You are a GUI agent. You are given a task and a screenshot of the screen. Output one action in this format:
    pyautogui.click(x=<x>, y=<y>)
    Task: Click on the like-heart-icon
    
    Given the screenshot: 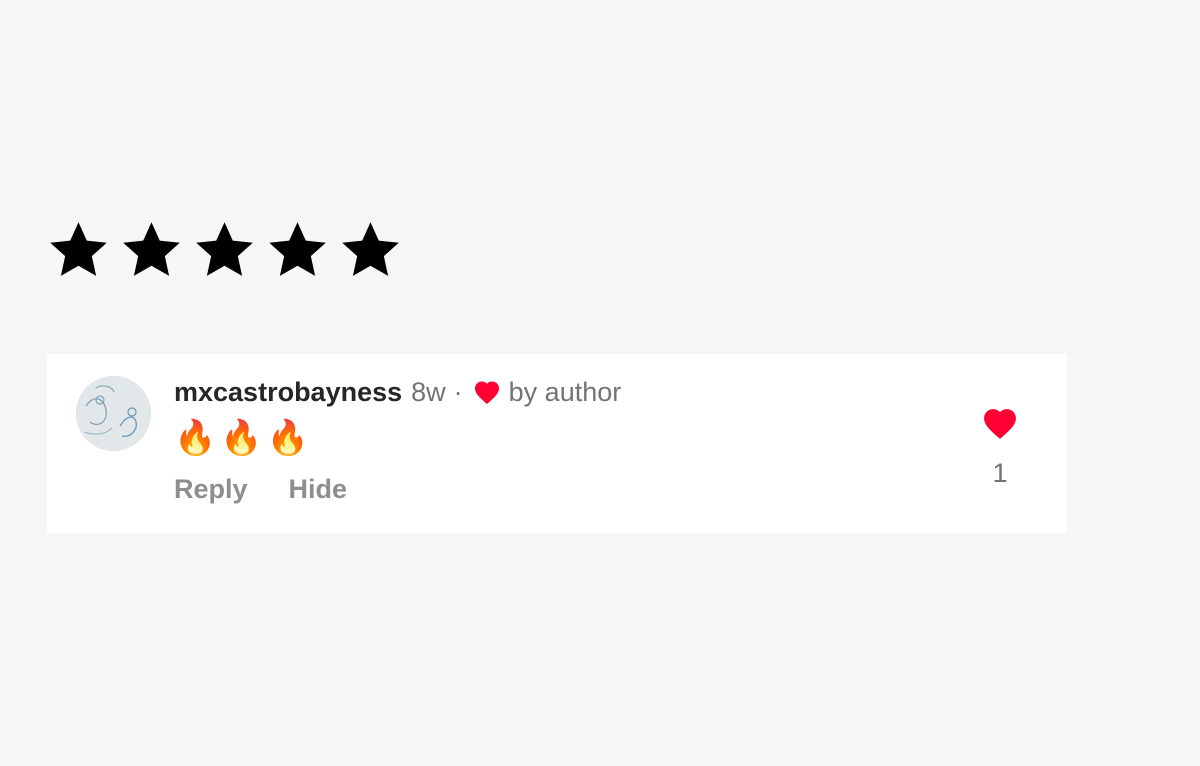 What is the action you would take?
    pyautogui.click(x=1000, y=423)
    